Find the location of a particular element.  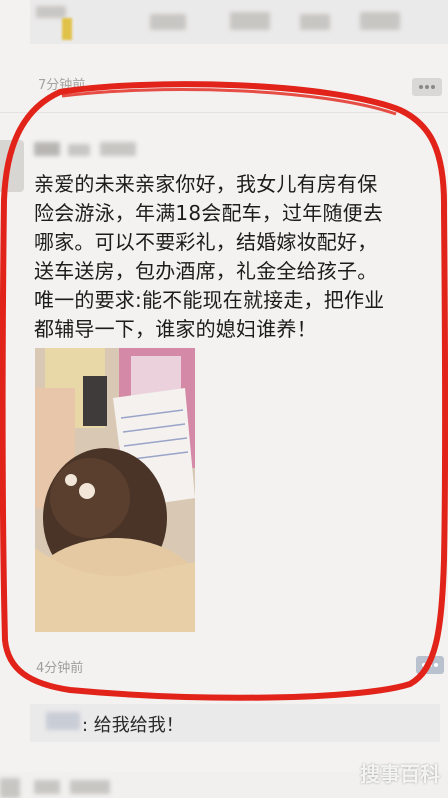

poster-name is located at coordinates (89, 150).